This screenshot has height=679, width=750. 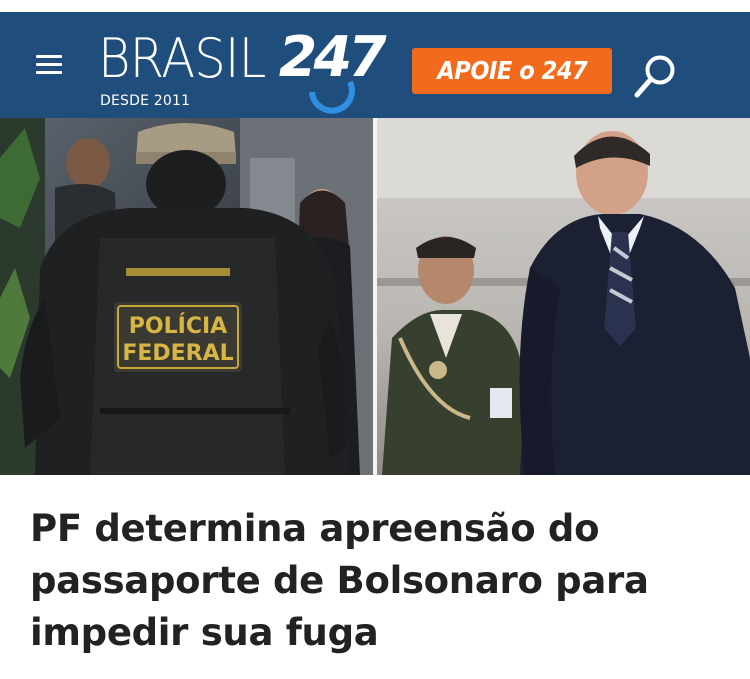 I want to click on vest-text-line1: POLÍCIA, so click(x=178, y=326).